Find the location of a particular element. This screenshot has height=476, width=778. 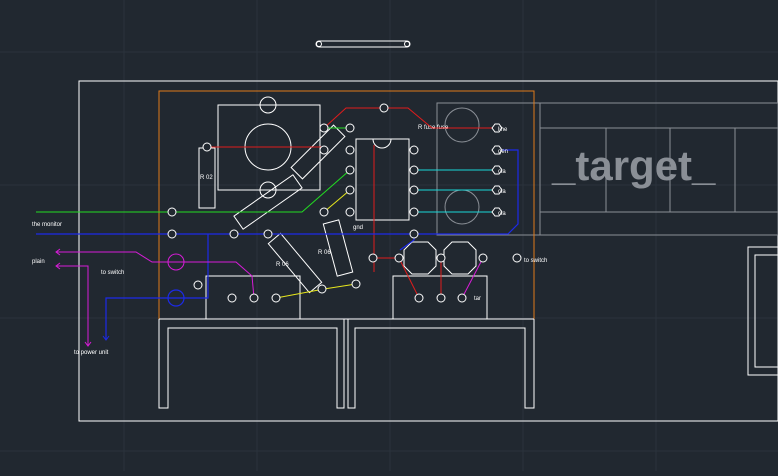

bottom-right-label: tar is located at coordinates (477, 299).